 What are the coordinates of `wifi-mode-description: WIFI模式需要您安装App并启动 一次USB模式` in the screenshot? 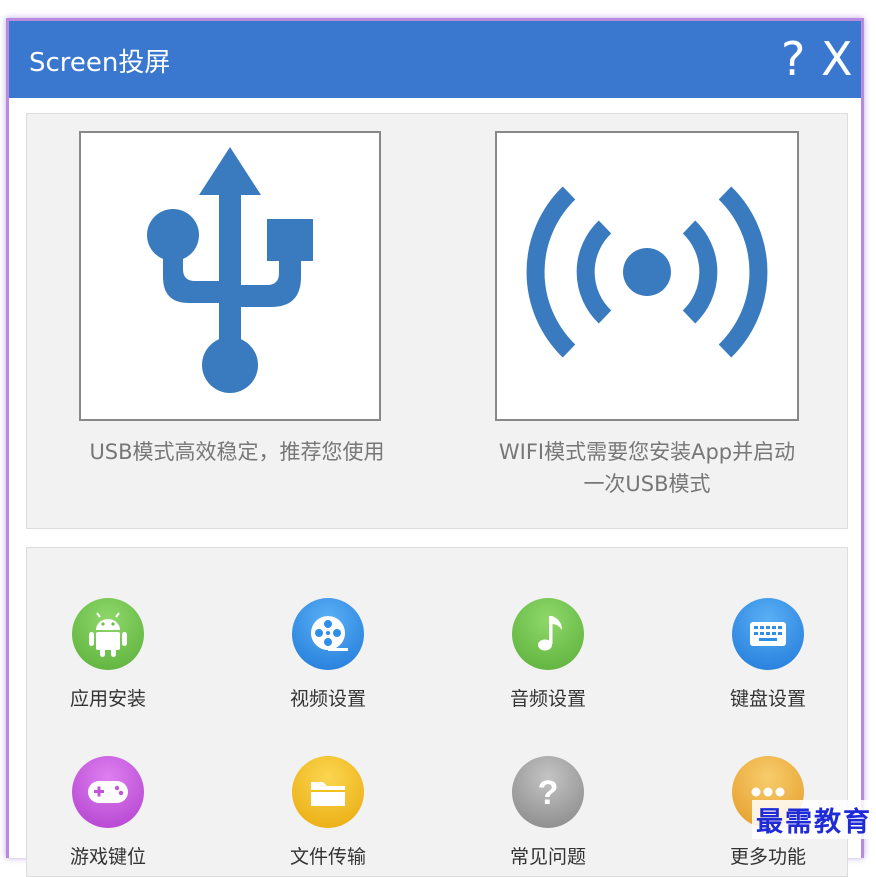 It's located at (647, 468).